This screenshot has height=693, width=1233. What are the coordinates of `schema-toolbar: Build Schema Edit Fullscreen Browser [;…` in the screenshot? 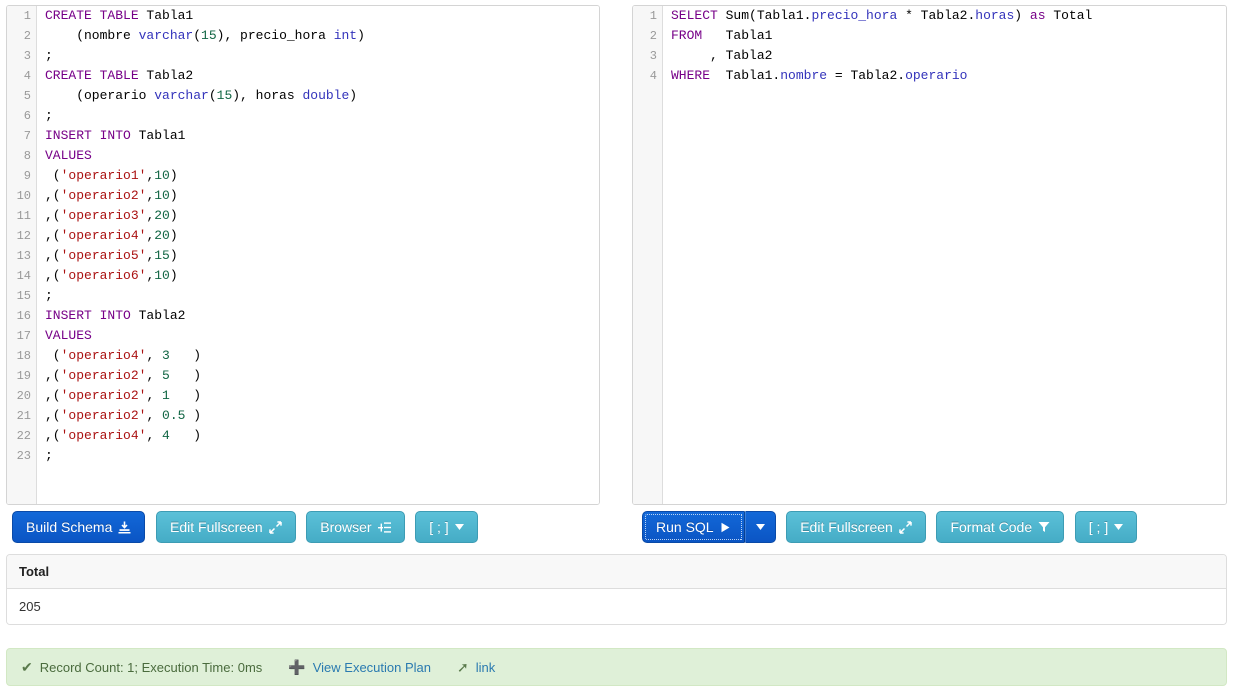 It's located at (248, 527).